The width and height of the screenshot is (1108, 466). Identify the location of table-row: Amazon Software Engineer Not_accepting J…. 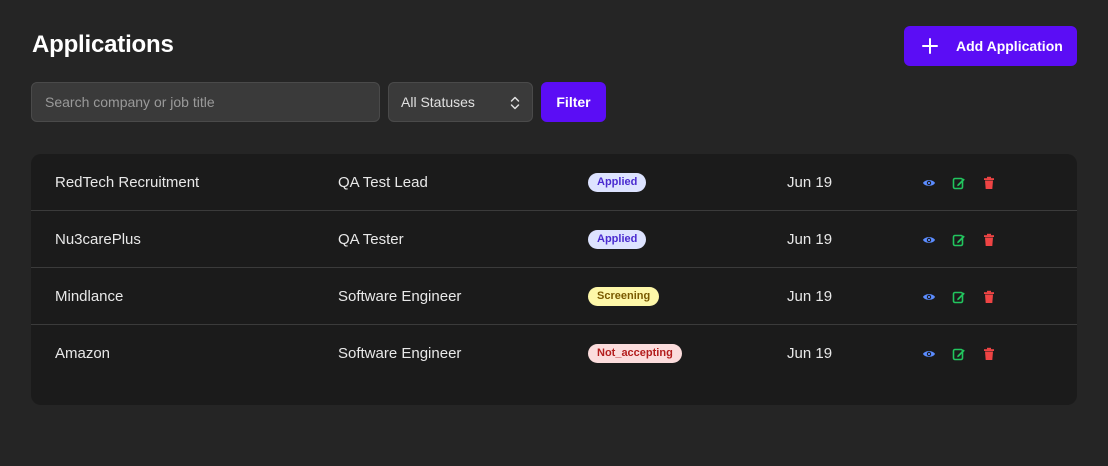
(554, 353).